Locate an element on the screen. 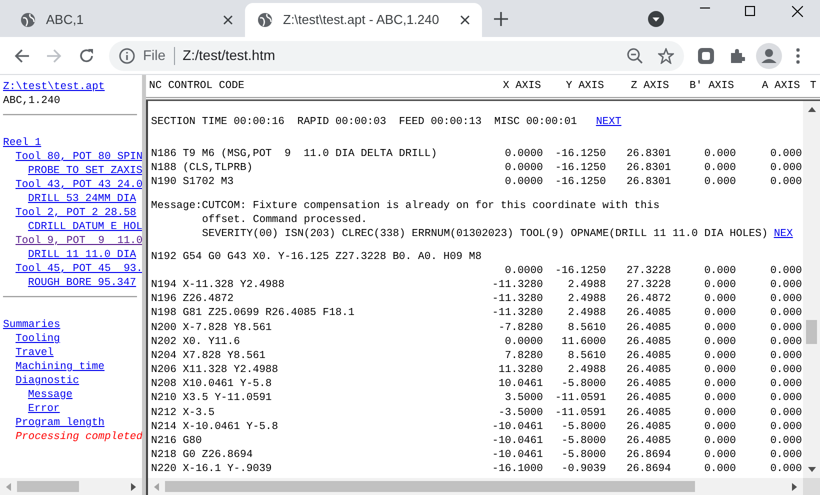 This screenshot has width=820, height=495. vertical-scrollbar is located at coordinates (811, 289).